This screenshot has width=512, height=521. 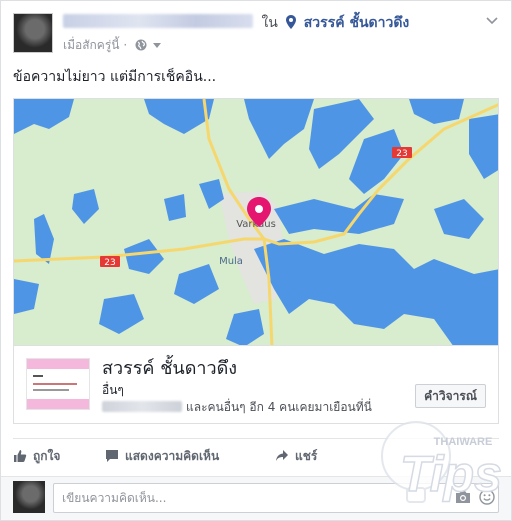 What do you see at coordinates (172, 456) in the screenshot?
I see `comment-label: แสดงความคิดเห็น` at bounding box center [172, 456].